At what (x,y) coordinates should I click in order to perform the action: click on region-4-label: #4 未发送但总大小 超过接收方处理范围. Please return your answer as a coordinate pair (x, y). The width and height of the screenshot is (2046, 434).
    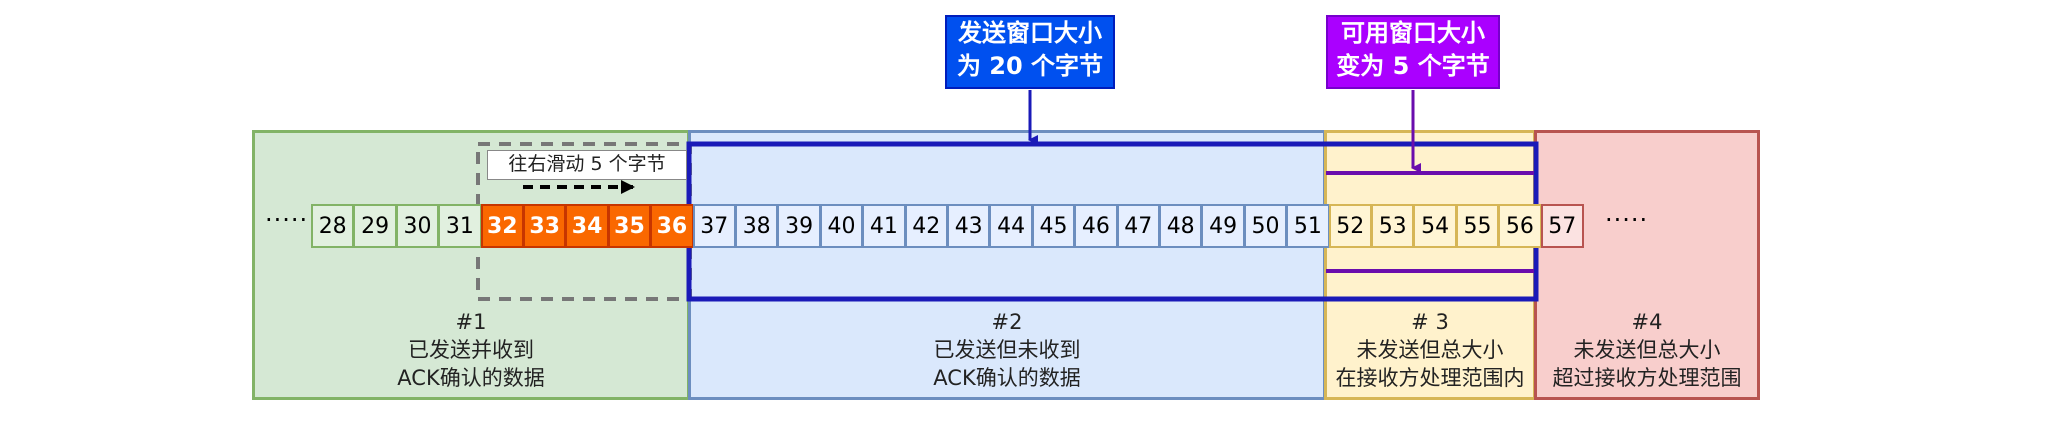
    Looking at the image, I should click on (1647, 350).